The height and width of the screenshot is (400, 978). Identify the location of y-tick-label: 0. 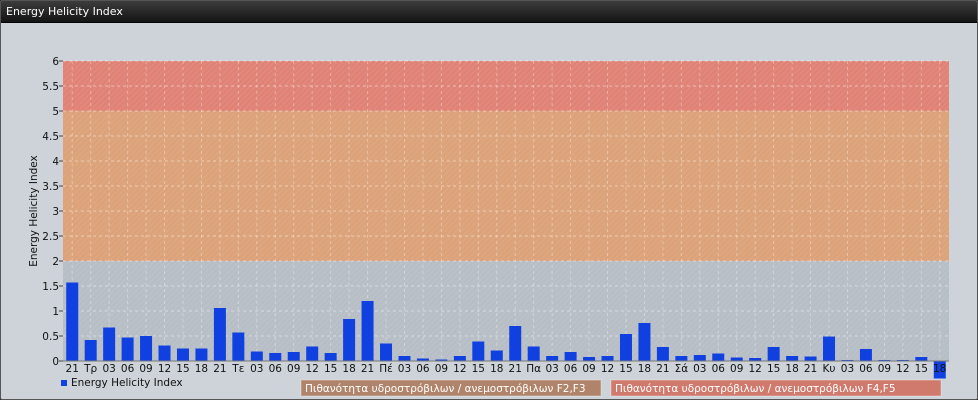
(55, 362).